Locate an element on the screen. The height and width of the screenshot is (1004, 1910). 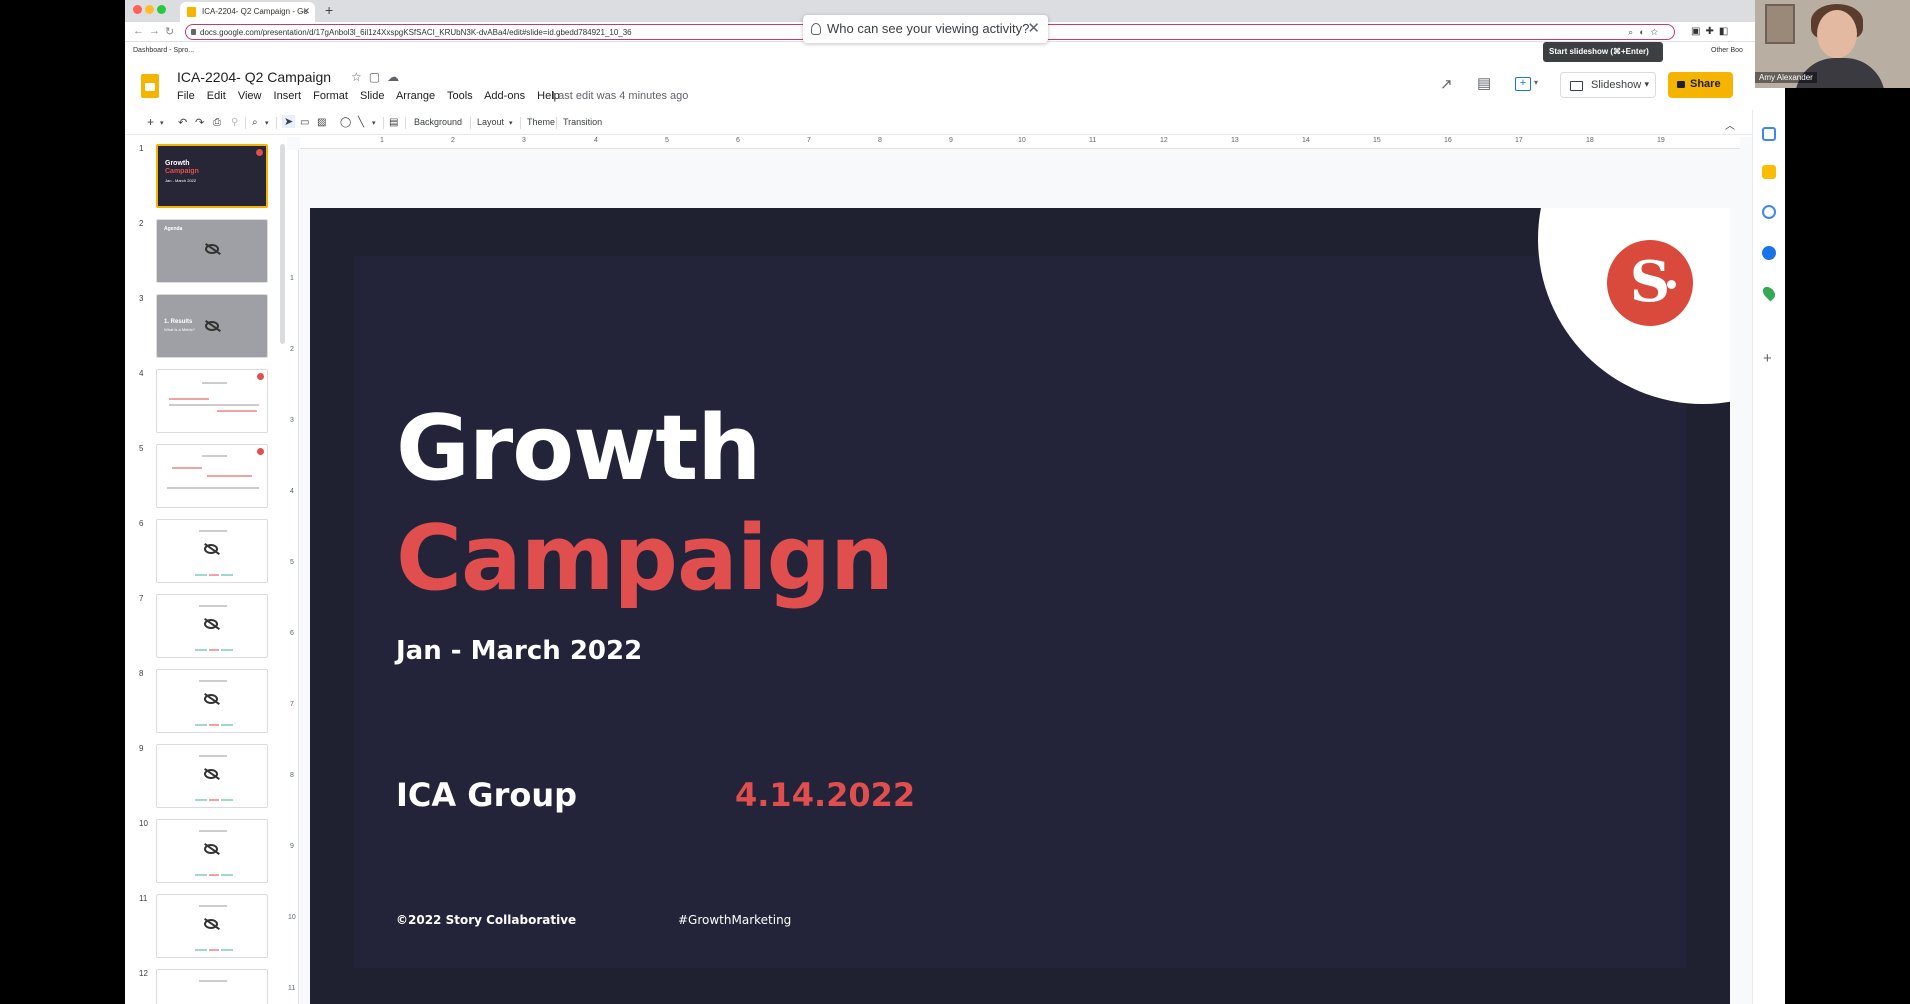
document-title: ICA-2204- Q2 Campaign is located at coordinates (254, 77).